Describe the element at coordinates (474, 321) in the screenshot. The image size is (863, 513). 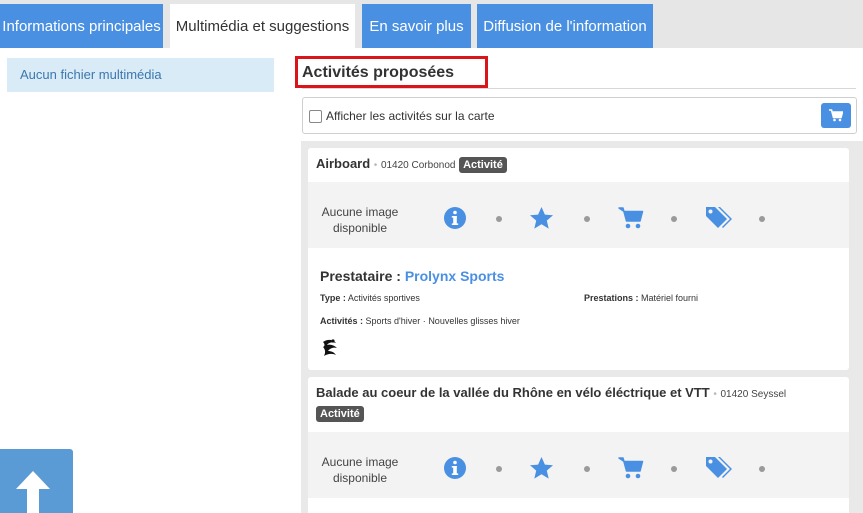
I see `activites-value: Nouvelles glisses hiver` at that location.